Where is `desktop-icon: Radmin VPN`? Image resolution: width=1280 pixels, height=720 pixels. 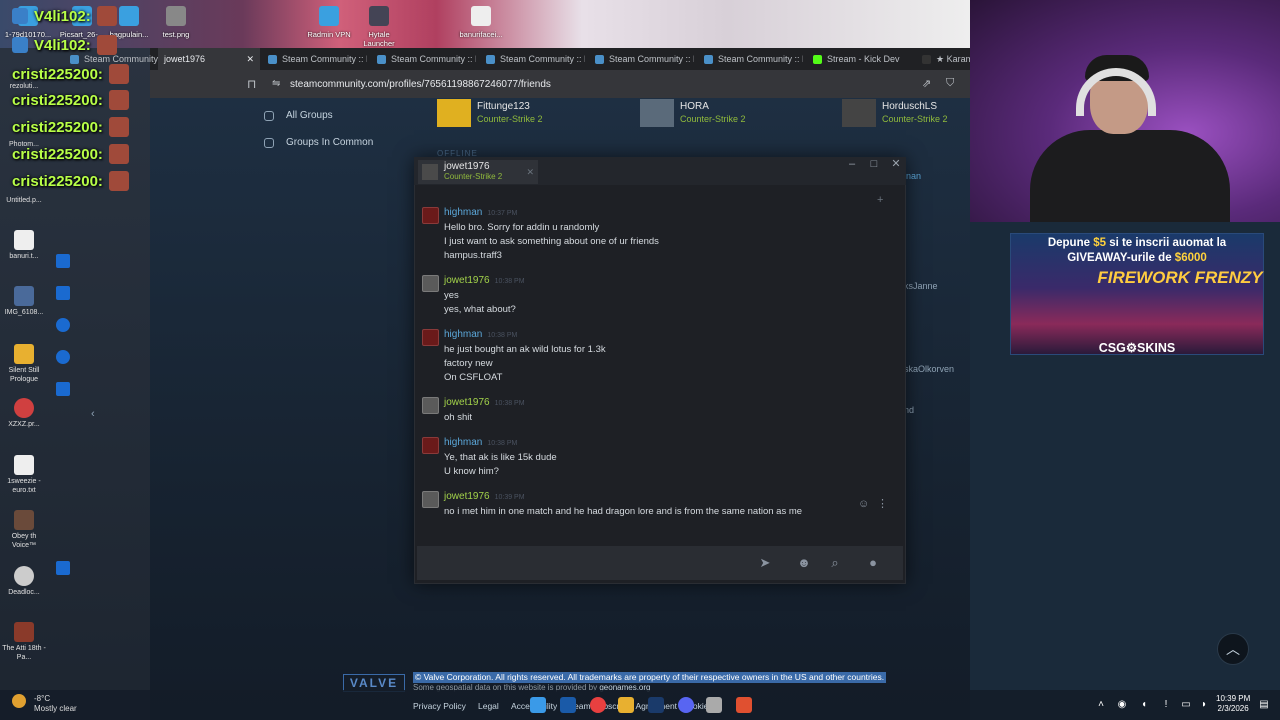
desktop-icon: Radmin VPN is located at coordinates (329, 22).